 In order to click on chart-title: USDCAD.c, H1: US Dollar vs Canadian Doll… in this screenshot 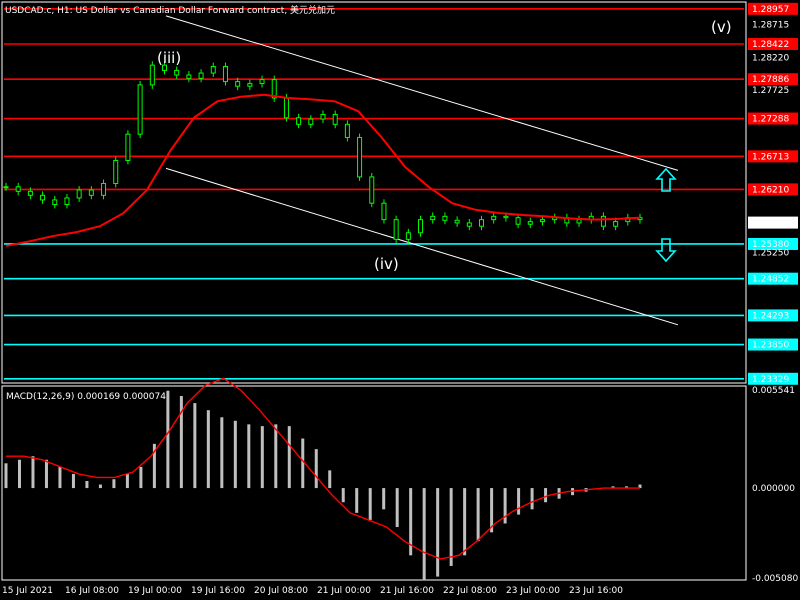, I will do `click(170, 10)`.